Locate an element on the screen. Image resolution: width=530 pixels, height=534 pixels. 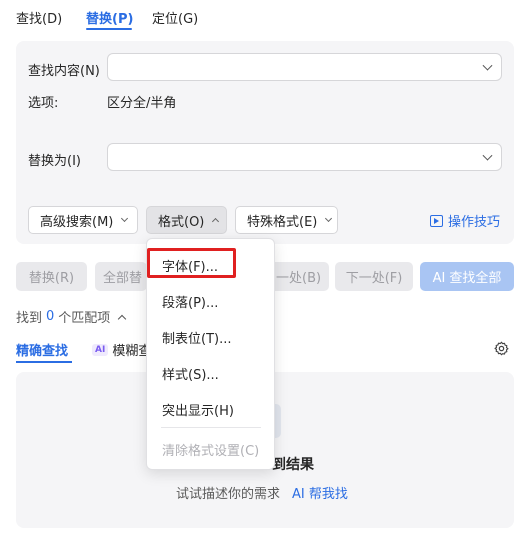
find-content-input is located at coordinates (304, 67).